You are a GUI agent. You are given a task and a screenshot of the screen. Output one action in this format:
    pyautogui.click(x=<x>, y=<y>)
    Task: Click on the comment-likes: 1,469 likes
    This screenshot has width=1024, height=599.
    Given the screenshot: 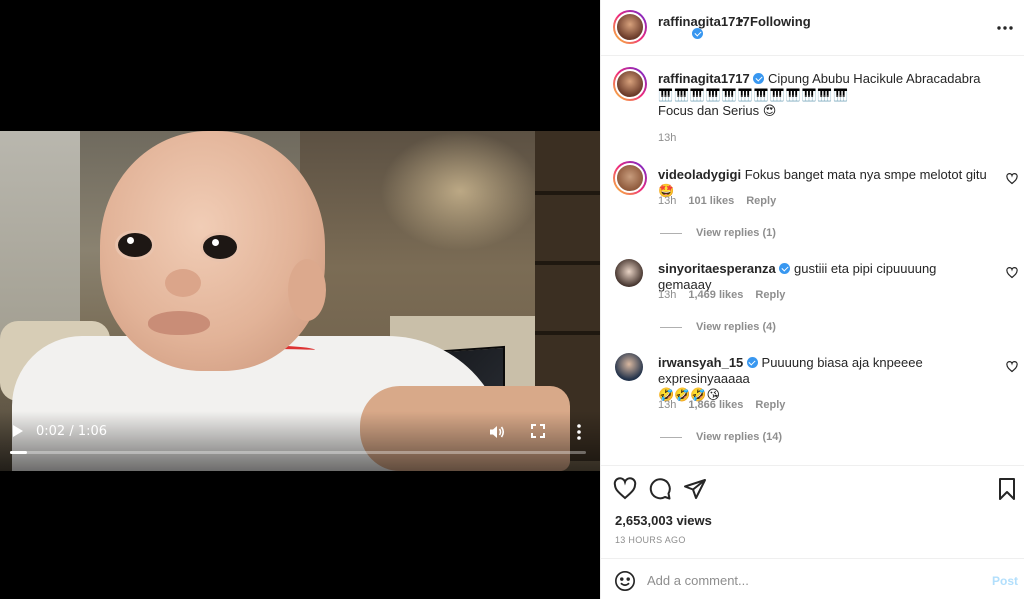 What is the action you would take?
    pyautogui.click(x=715, y=295)
    